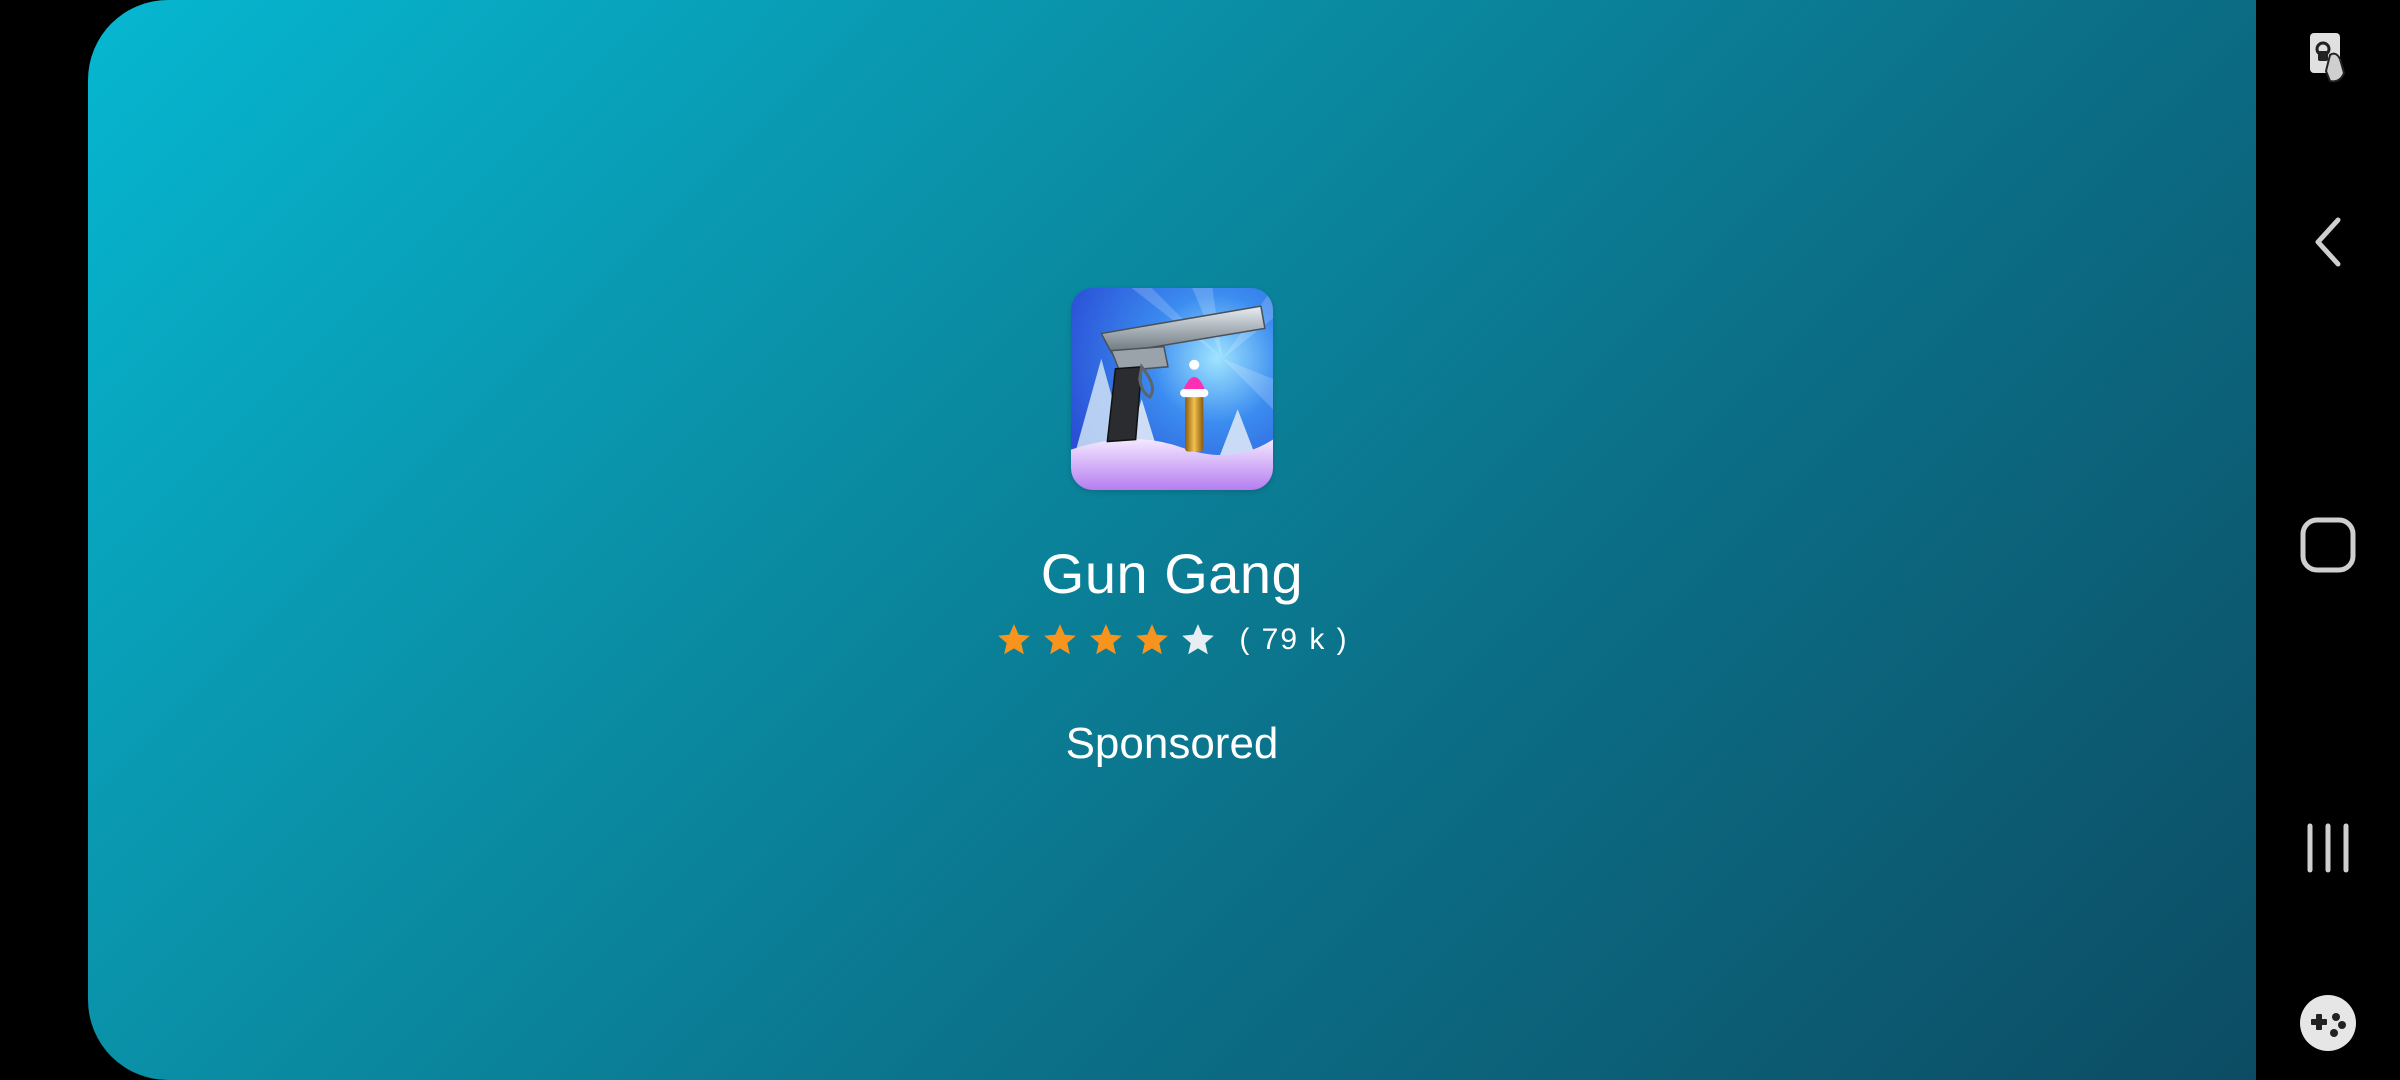 This screenshot has width=2400, height=1080. Describe the element at coordinates (1294, 639) in the screenshot. I see `rating-count: ( 79 k )` at that location.